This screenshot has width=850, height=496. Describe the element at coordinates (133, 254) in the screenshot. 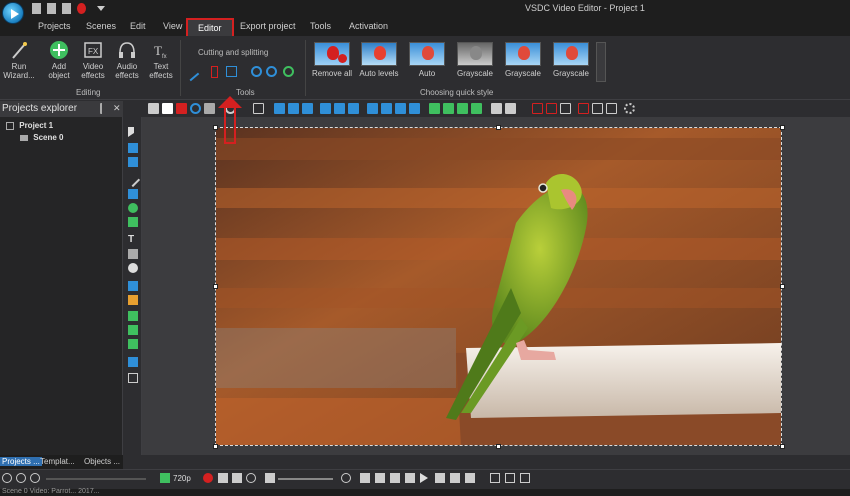

I see `subtitle-icon` at that location.